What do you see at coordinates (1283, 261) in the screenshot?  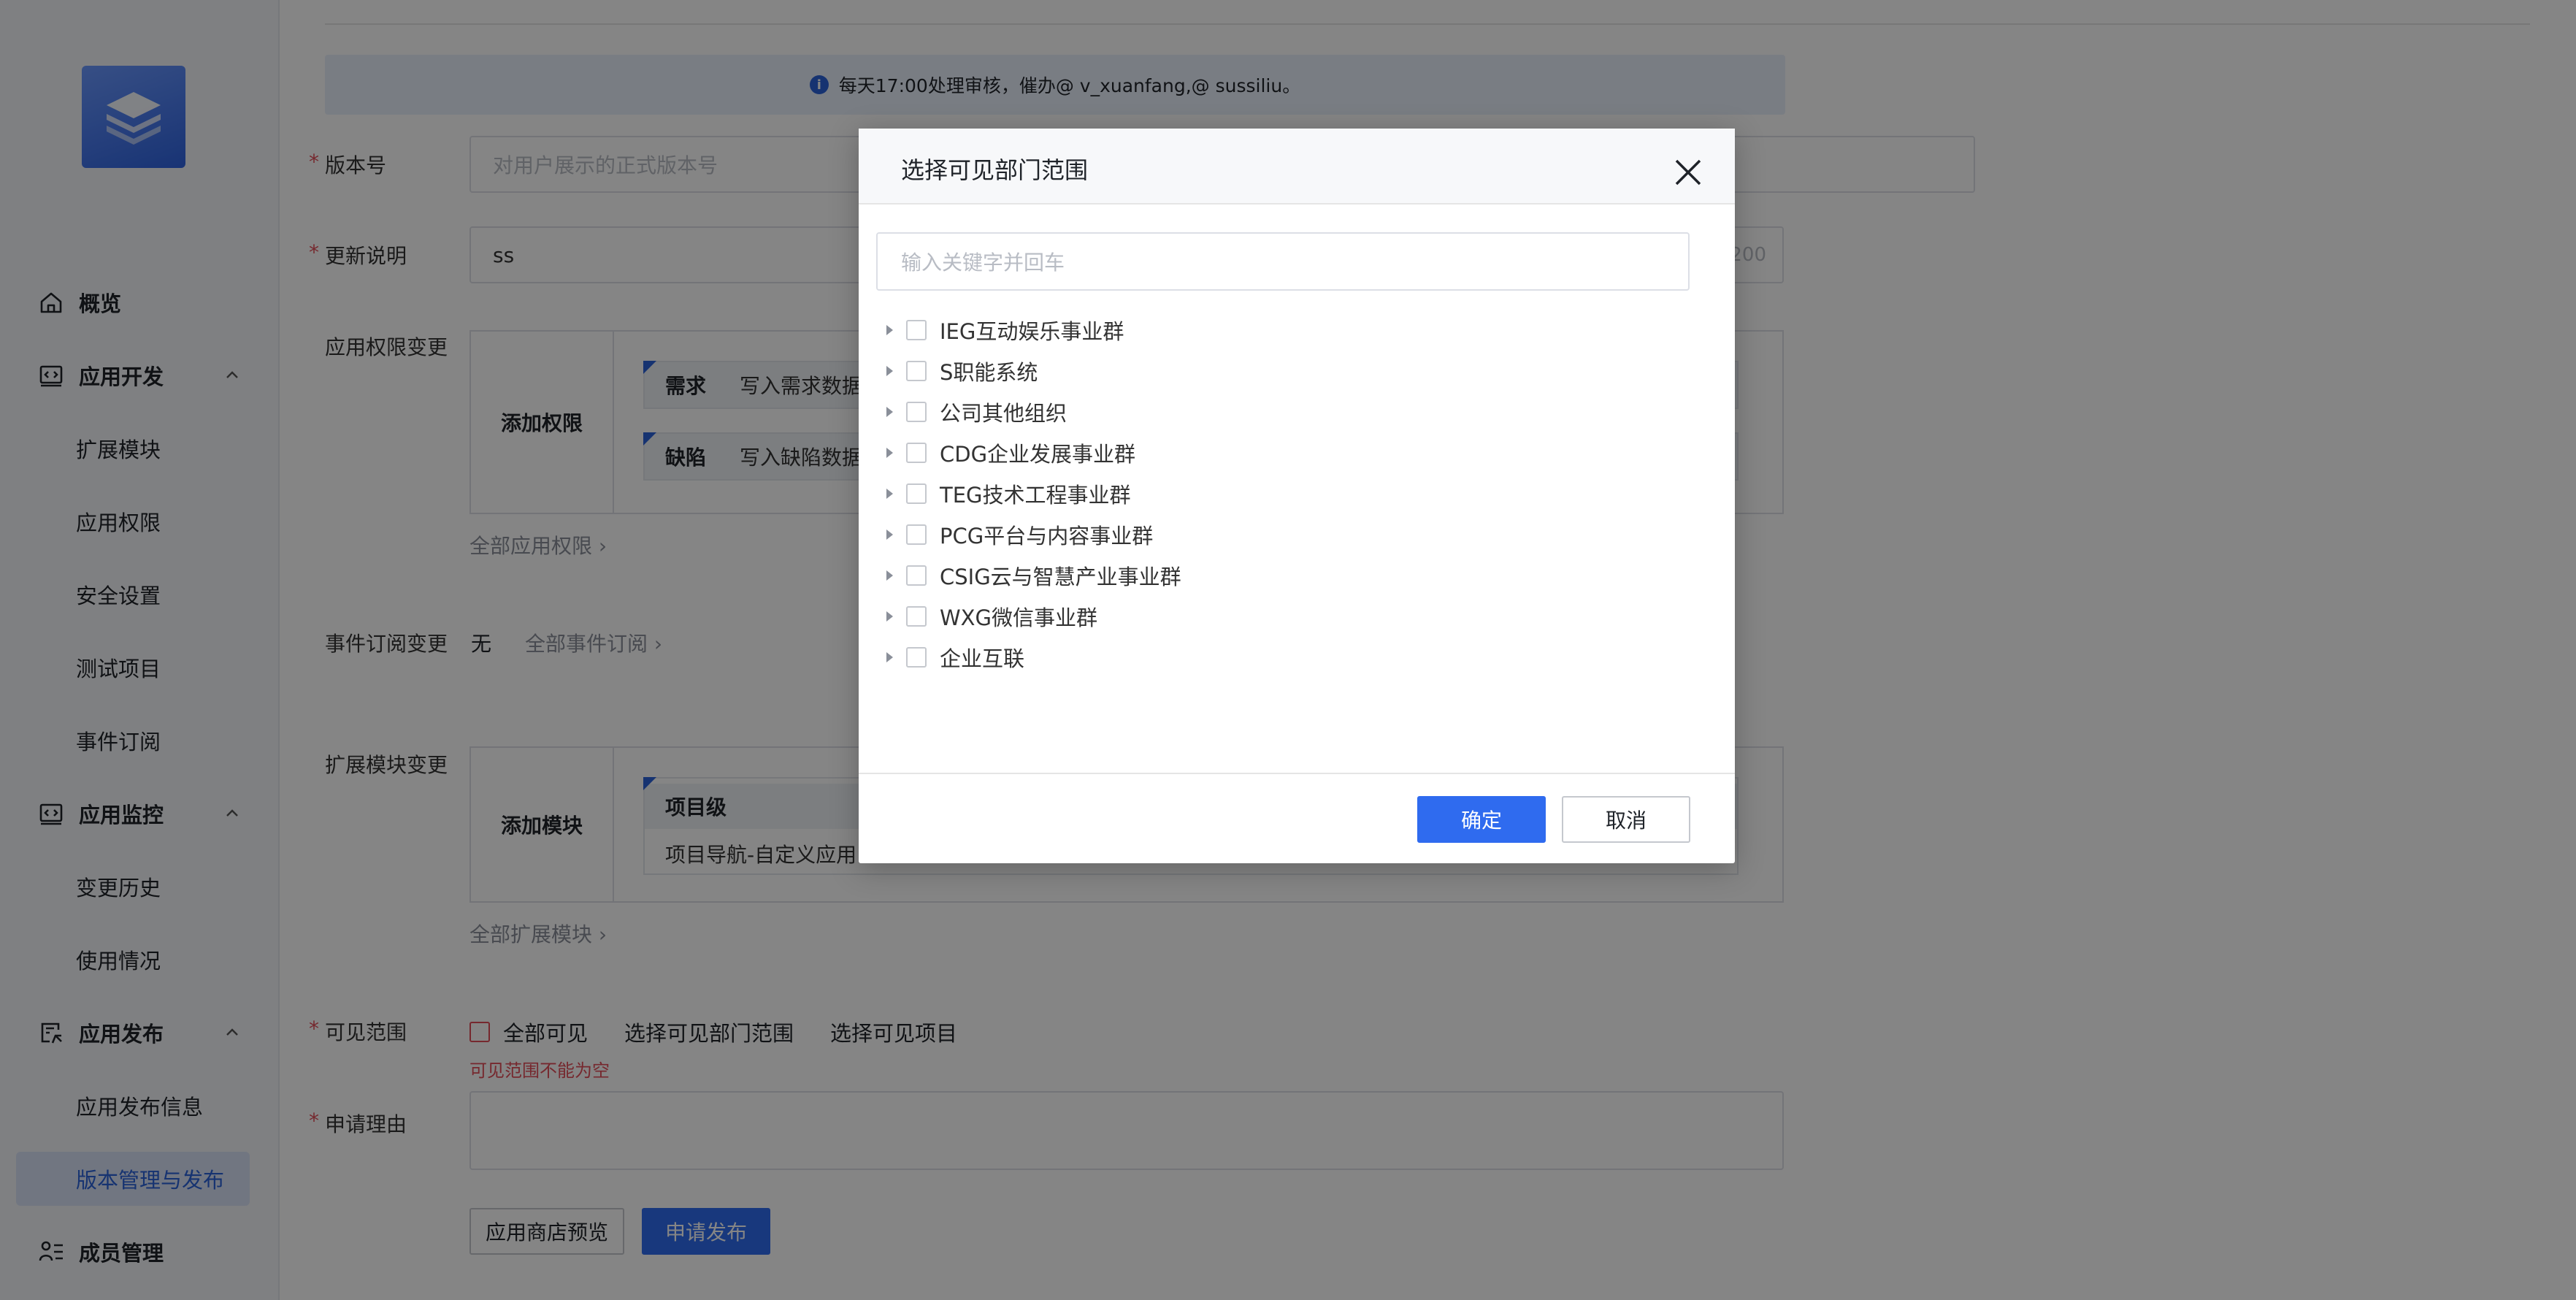 I see `dept-search-input: 输入关键字并回车` at bounding box center [1283, 261].